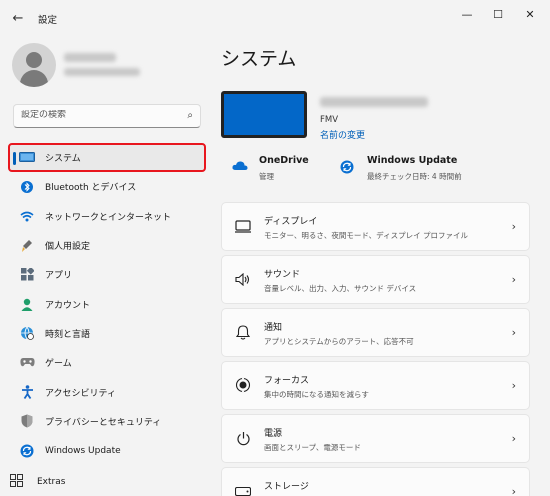 This screenshot has width=550, height=496. Describe the element at coordinates (243, 489) in the screenshot. I see `storage-icon` at that location.